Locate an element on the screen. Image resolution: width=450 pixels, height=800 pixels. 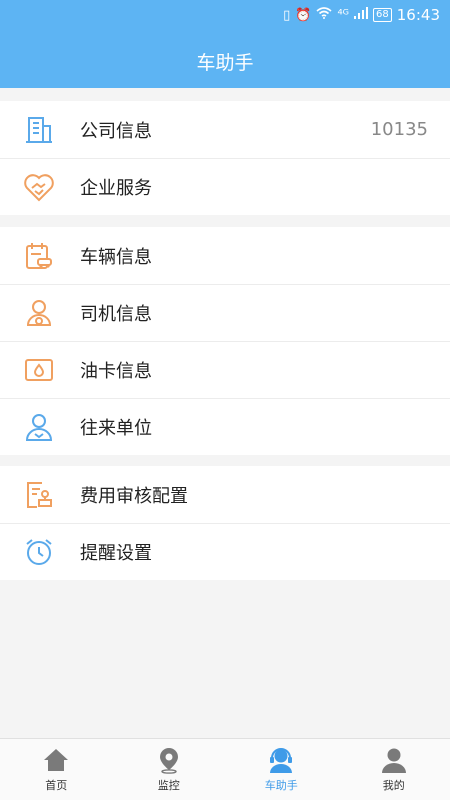
vehicle-calendar-icon is located at coordinates (39, 256).